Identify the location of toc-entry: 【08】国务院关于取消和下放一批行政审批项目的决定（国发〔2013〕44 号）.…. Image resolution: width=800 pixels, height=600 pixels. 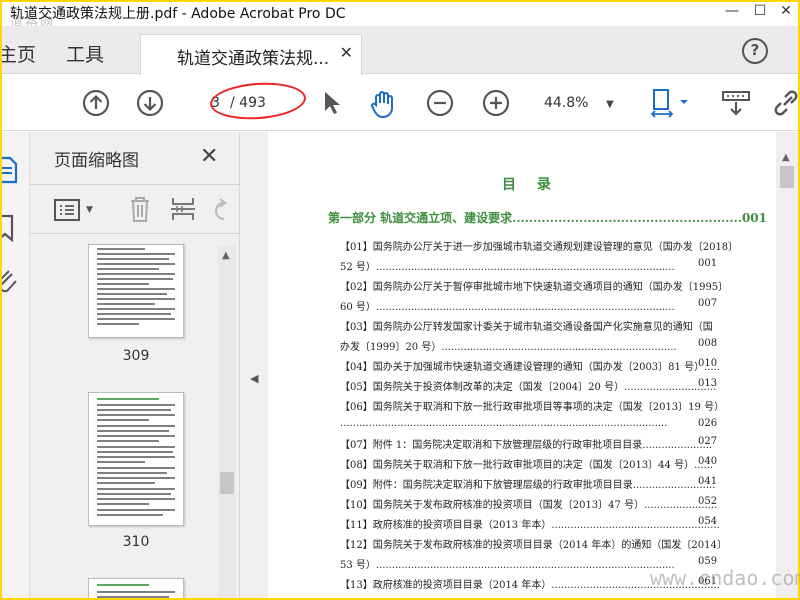
(526, 463).